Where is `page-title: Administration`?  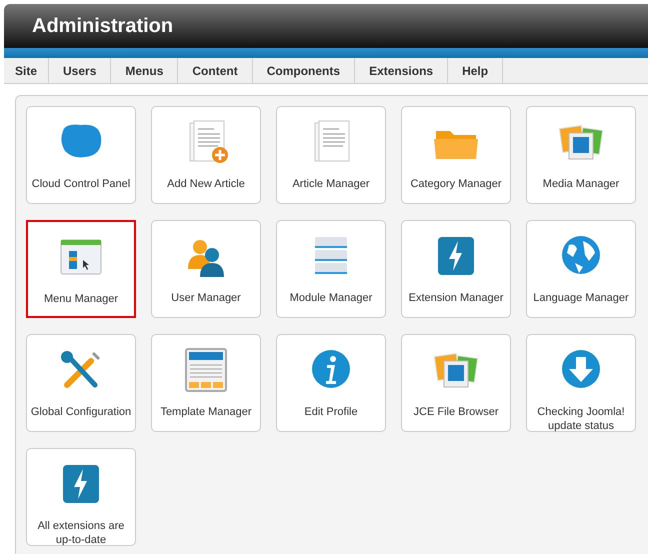
page-title: Administration is located at coordinates (103, 26).